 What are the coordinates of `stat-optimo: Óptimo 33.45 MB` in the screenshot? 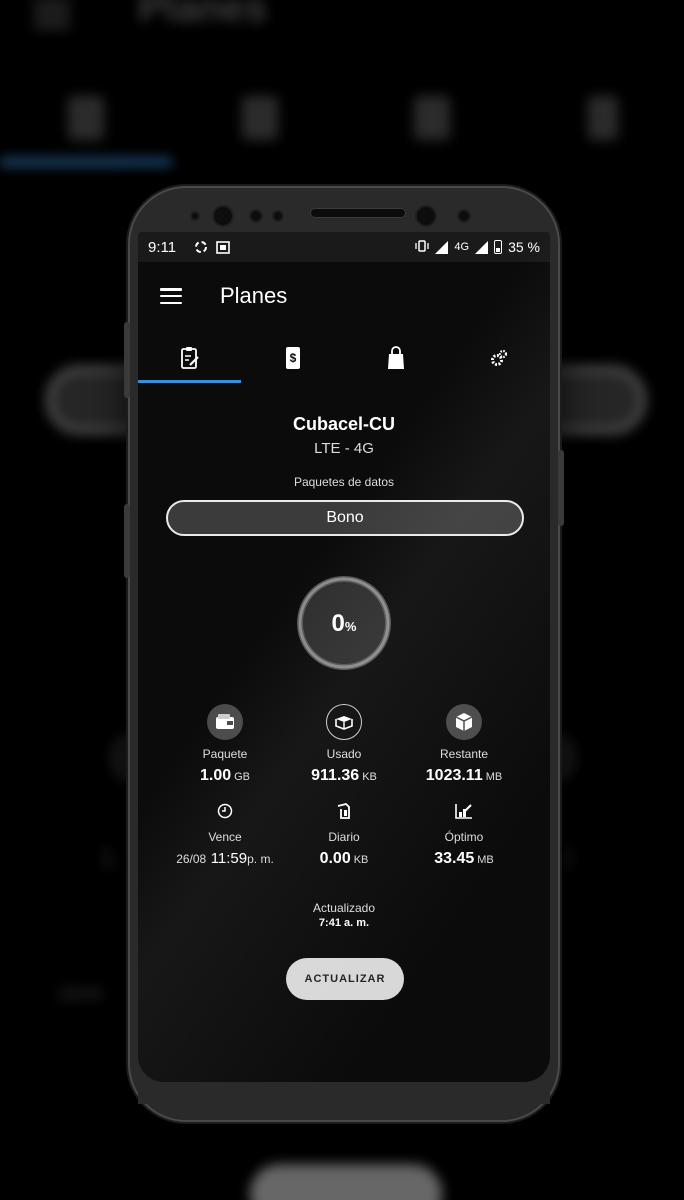 It's located at (464, 835).